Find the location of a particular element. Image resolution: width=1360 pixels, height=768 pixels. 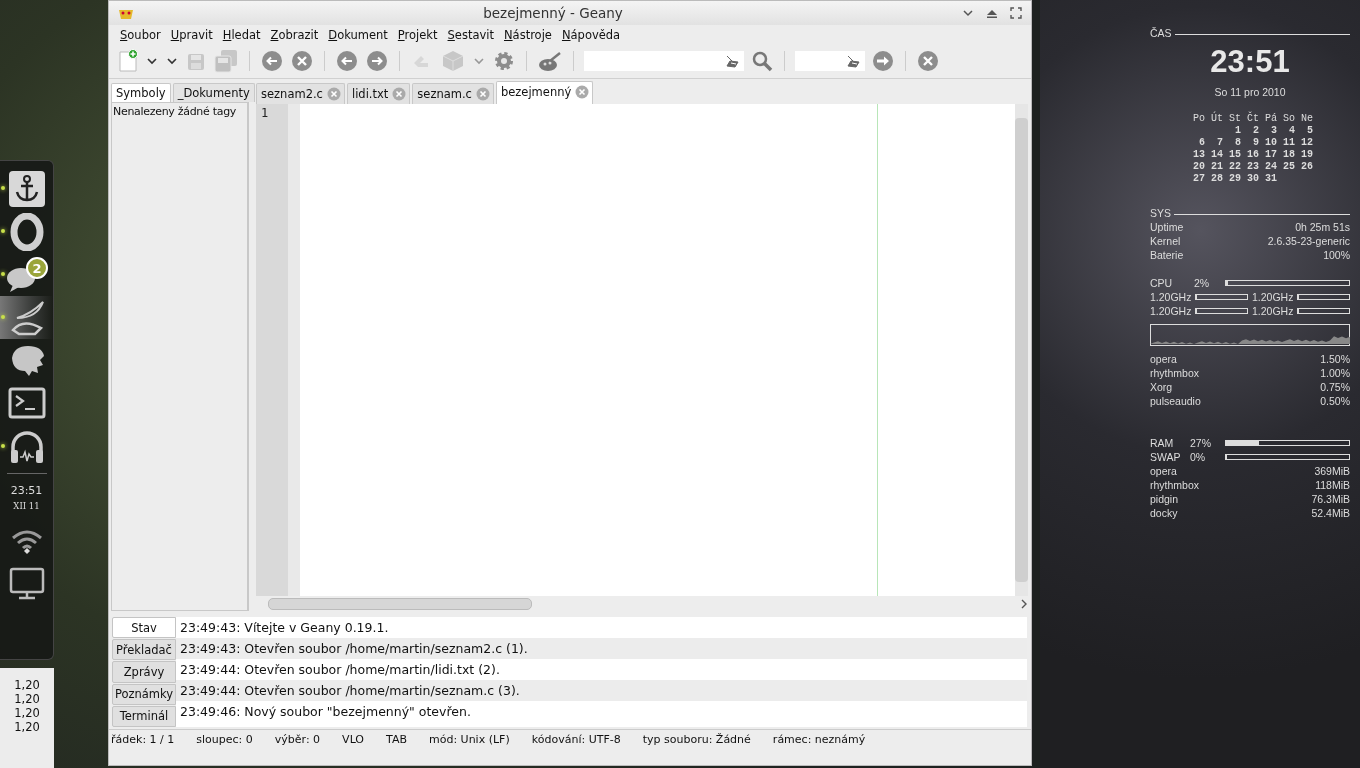

weekday-label: St is located at coordinates (1234, 118).